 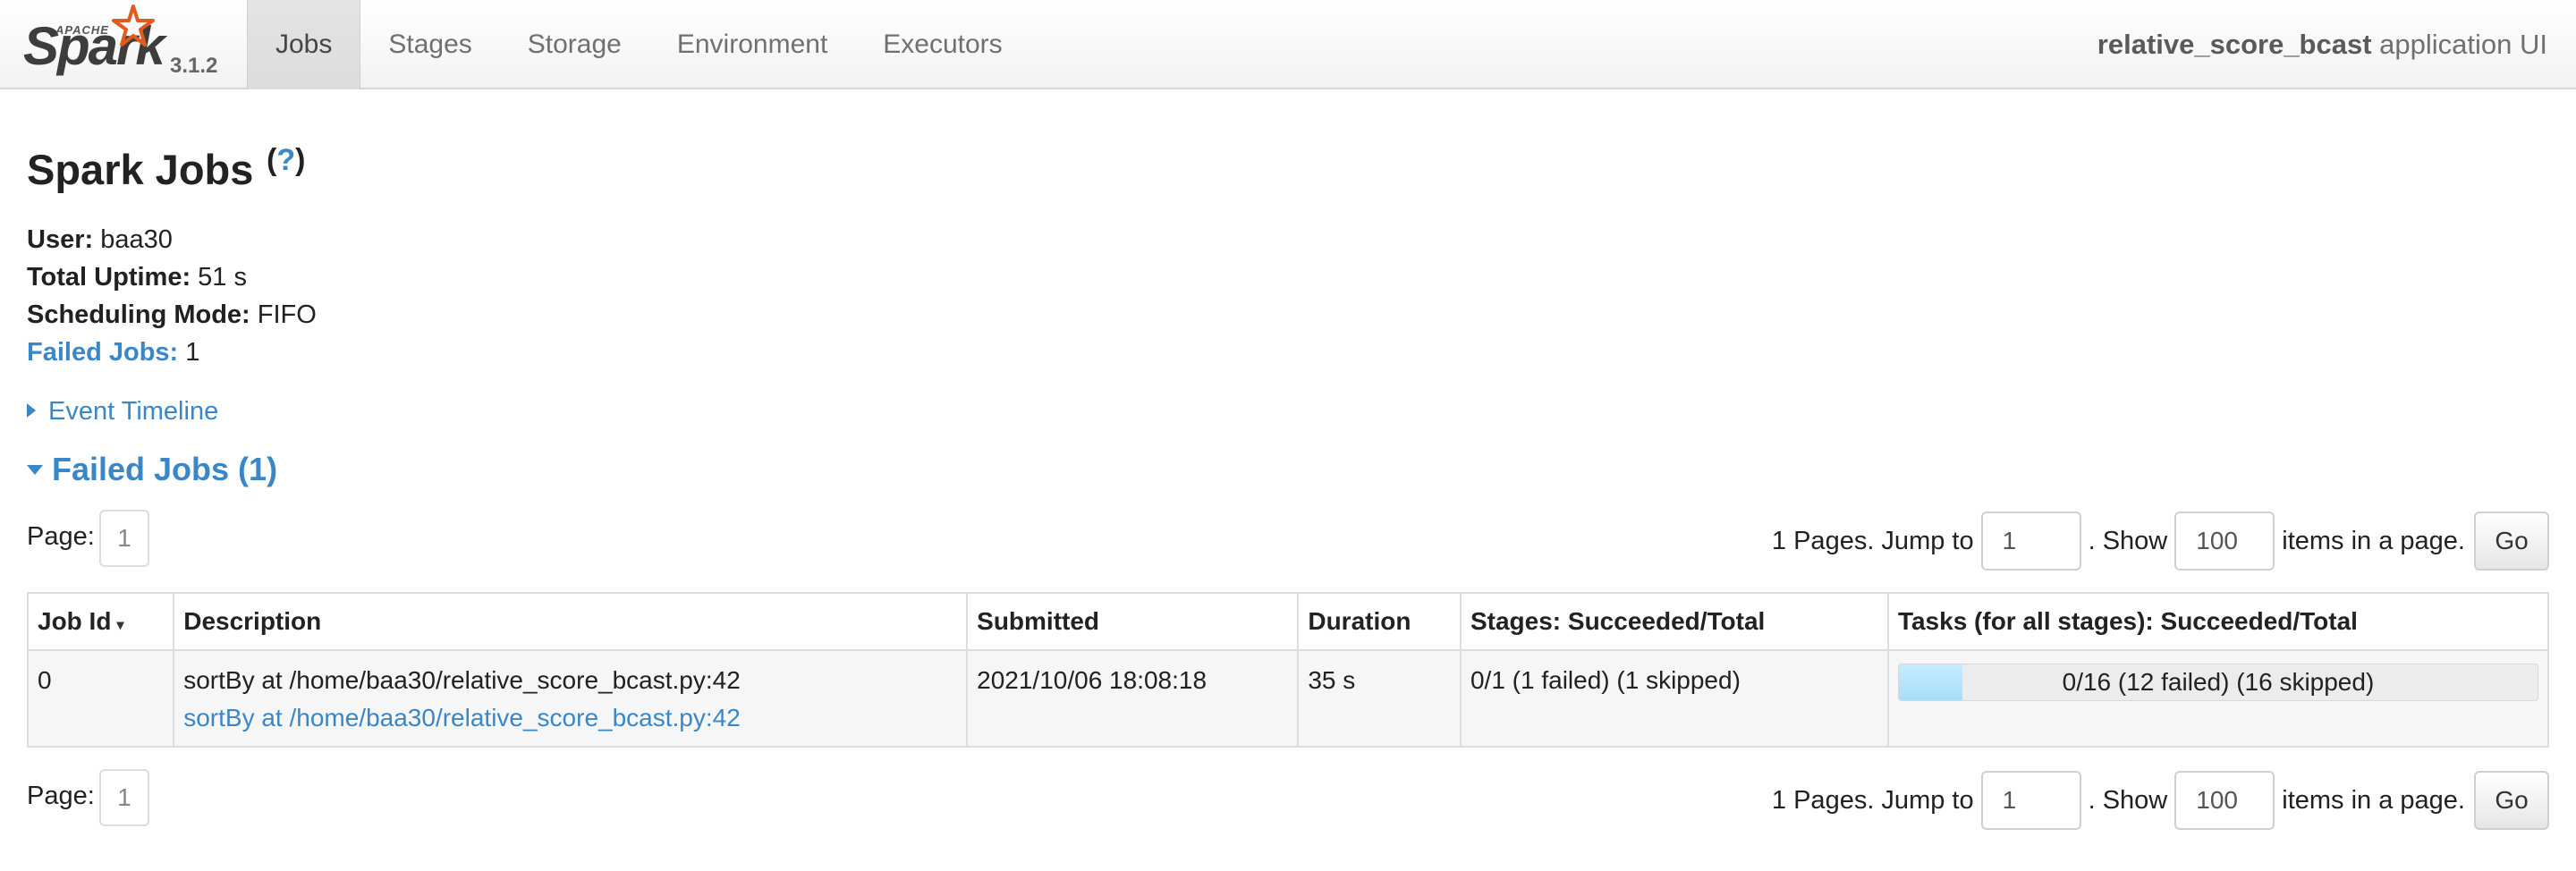 I want to click on tasks-progress-bar: 0/16 (12 failed) (16 skipped), so click(x=2217, y=682).